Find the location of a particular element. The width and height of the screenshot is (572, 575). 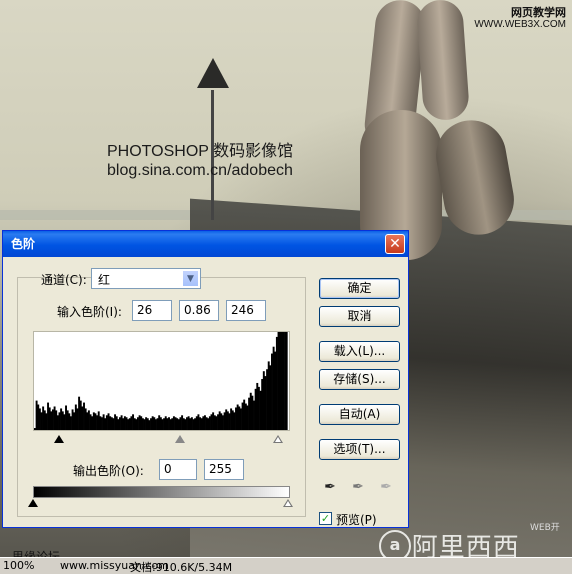

chevron-down-icon: ▼ is located at coordinates (190, 278).